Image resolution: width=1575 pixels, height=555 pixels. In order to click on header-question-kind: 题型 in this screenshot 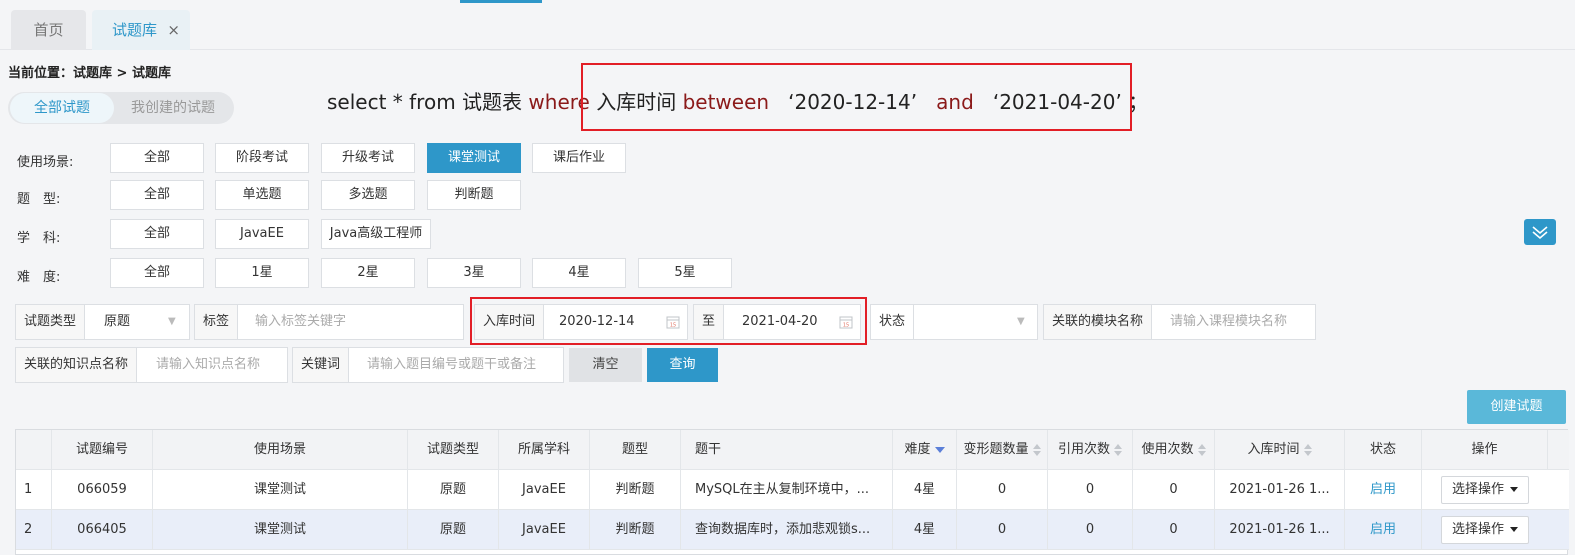, I will do `click(635, 450)`.